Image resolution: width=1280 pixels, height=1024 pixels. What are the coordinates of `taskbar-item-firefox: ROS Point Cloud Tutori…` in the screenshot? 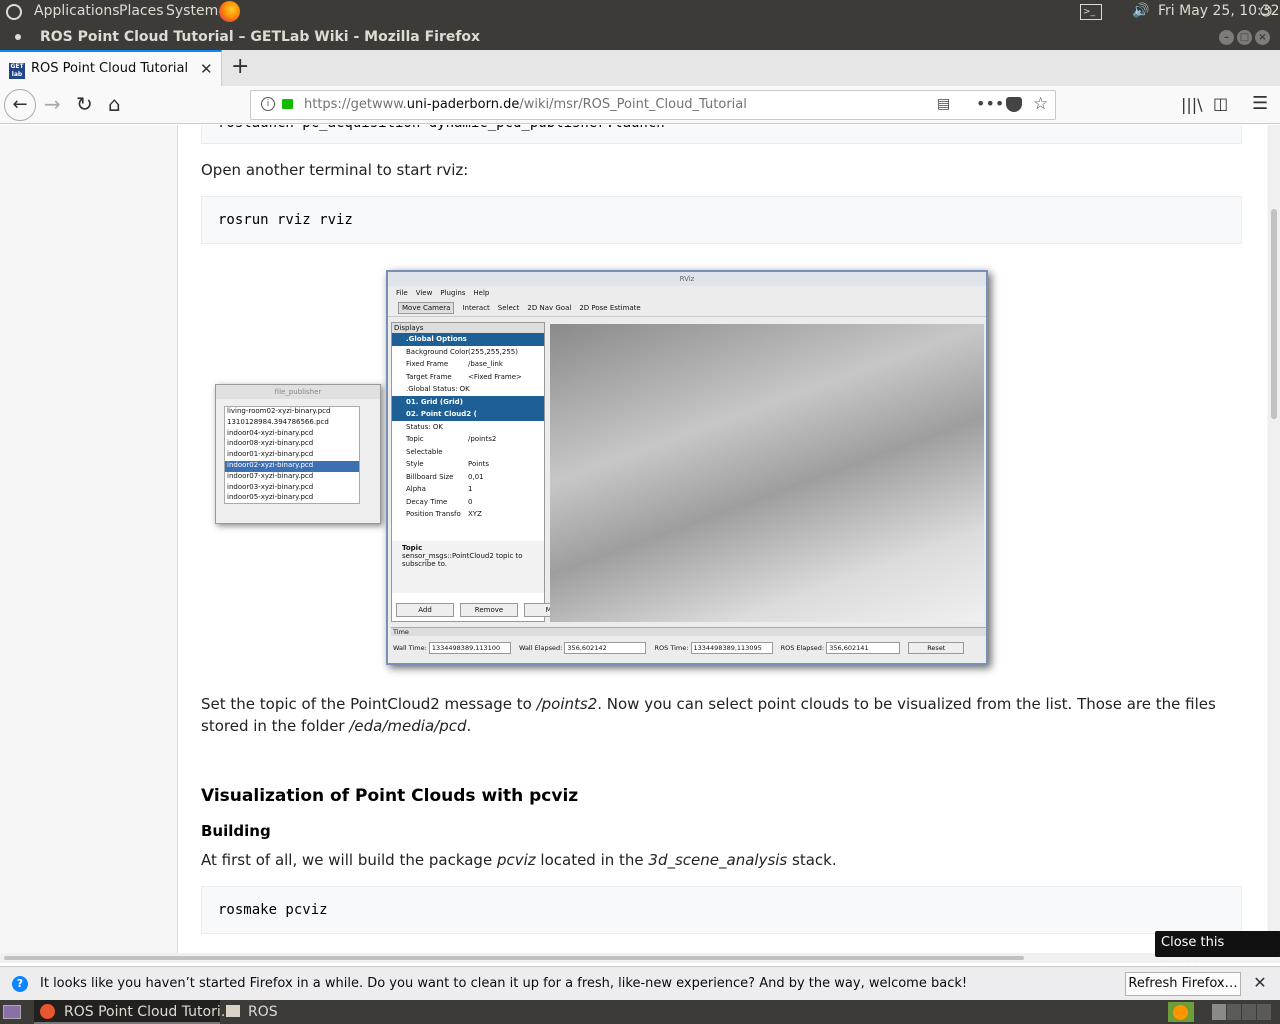 It's located at (134, 1012).